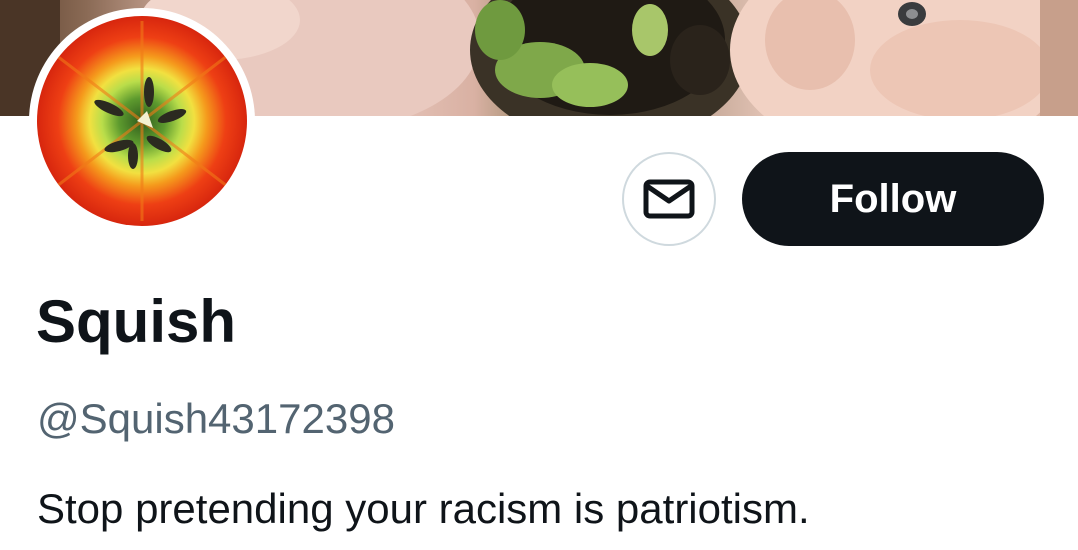 This screenshot has height=550, width=1078. I want to click on follow-button-label: Follow, so click(893, 198).